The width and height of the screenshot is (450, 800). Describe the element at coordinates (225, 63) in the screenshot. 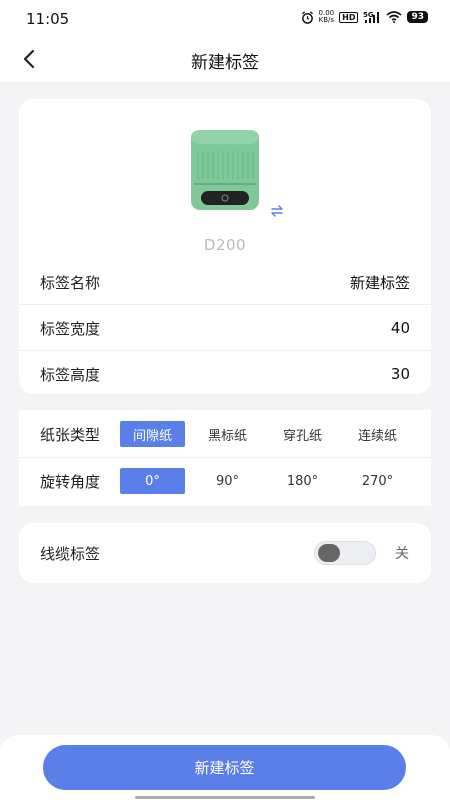

I see `page-title: 新建标签` at that location.